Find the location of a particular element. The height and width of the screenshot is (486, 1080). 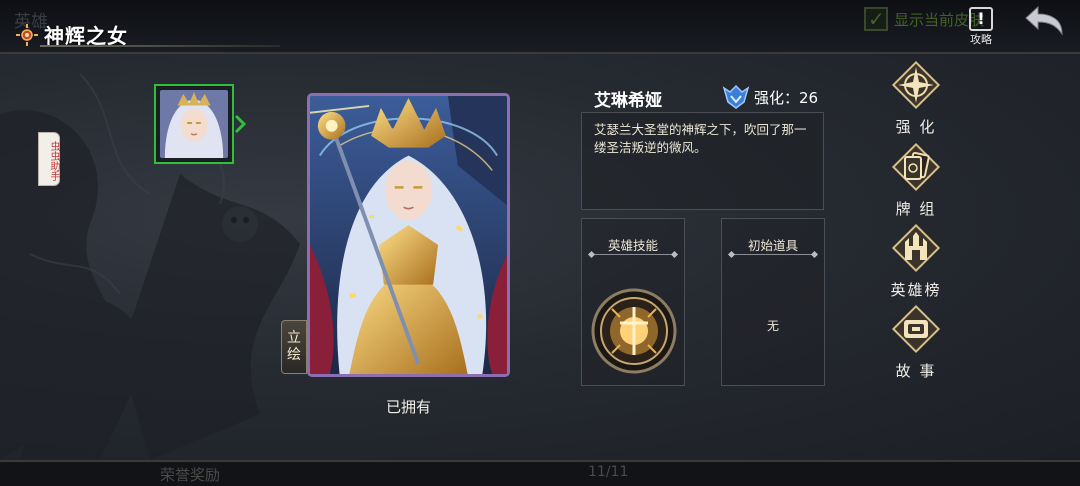

story-label: 故 事 is located at coordinates (916, 371).